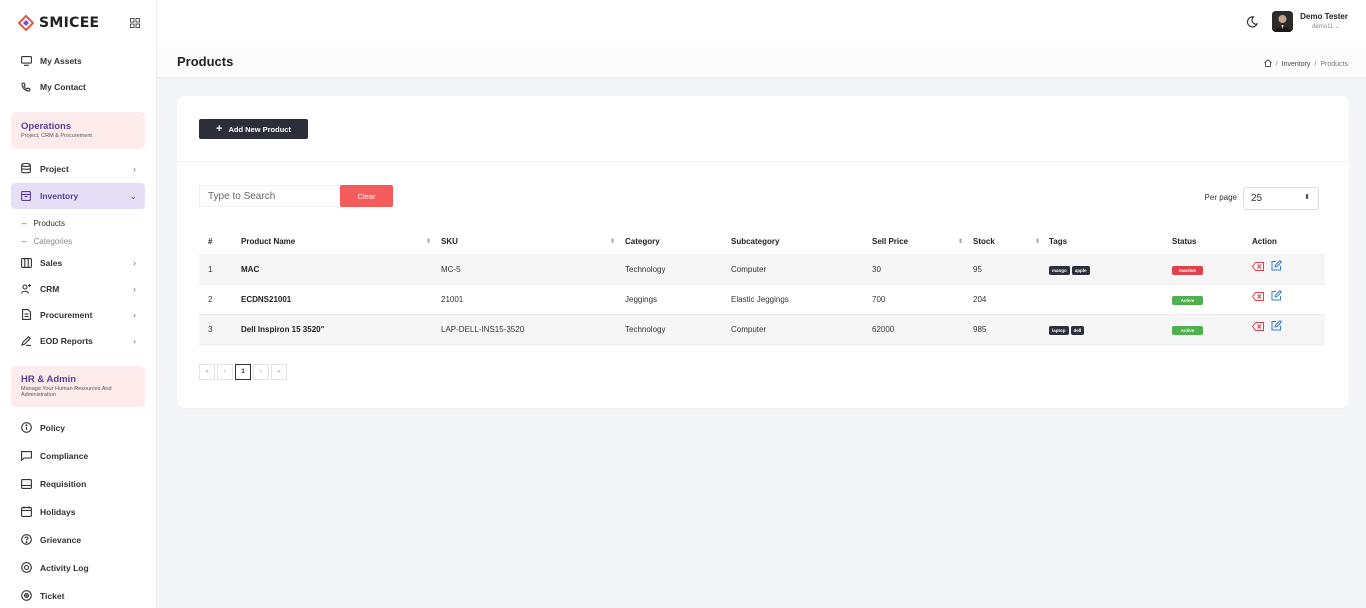 This screenshot has width=1366, height=608. What do you see at coordinates (749, 269) in the screenshot?
I see `product-subcategory: Computer` at bounding box center [749, 269].